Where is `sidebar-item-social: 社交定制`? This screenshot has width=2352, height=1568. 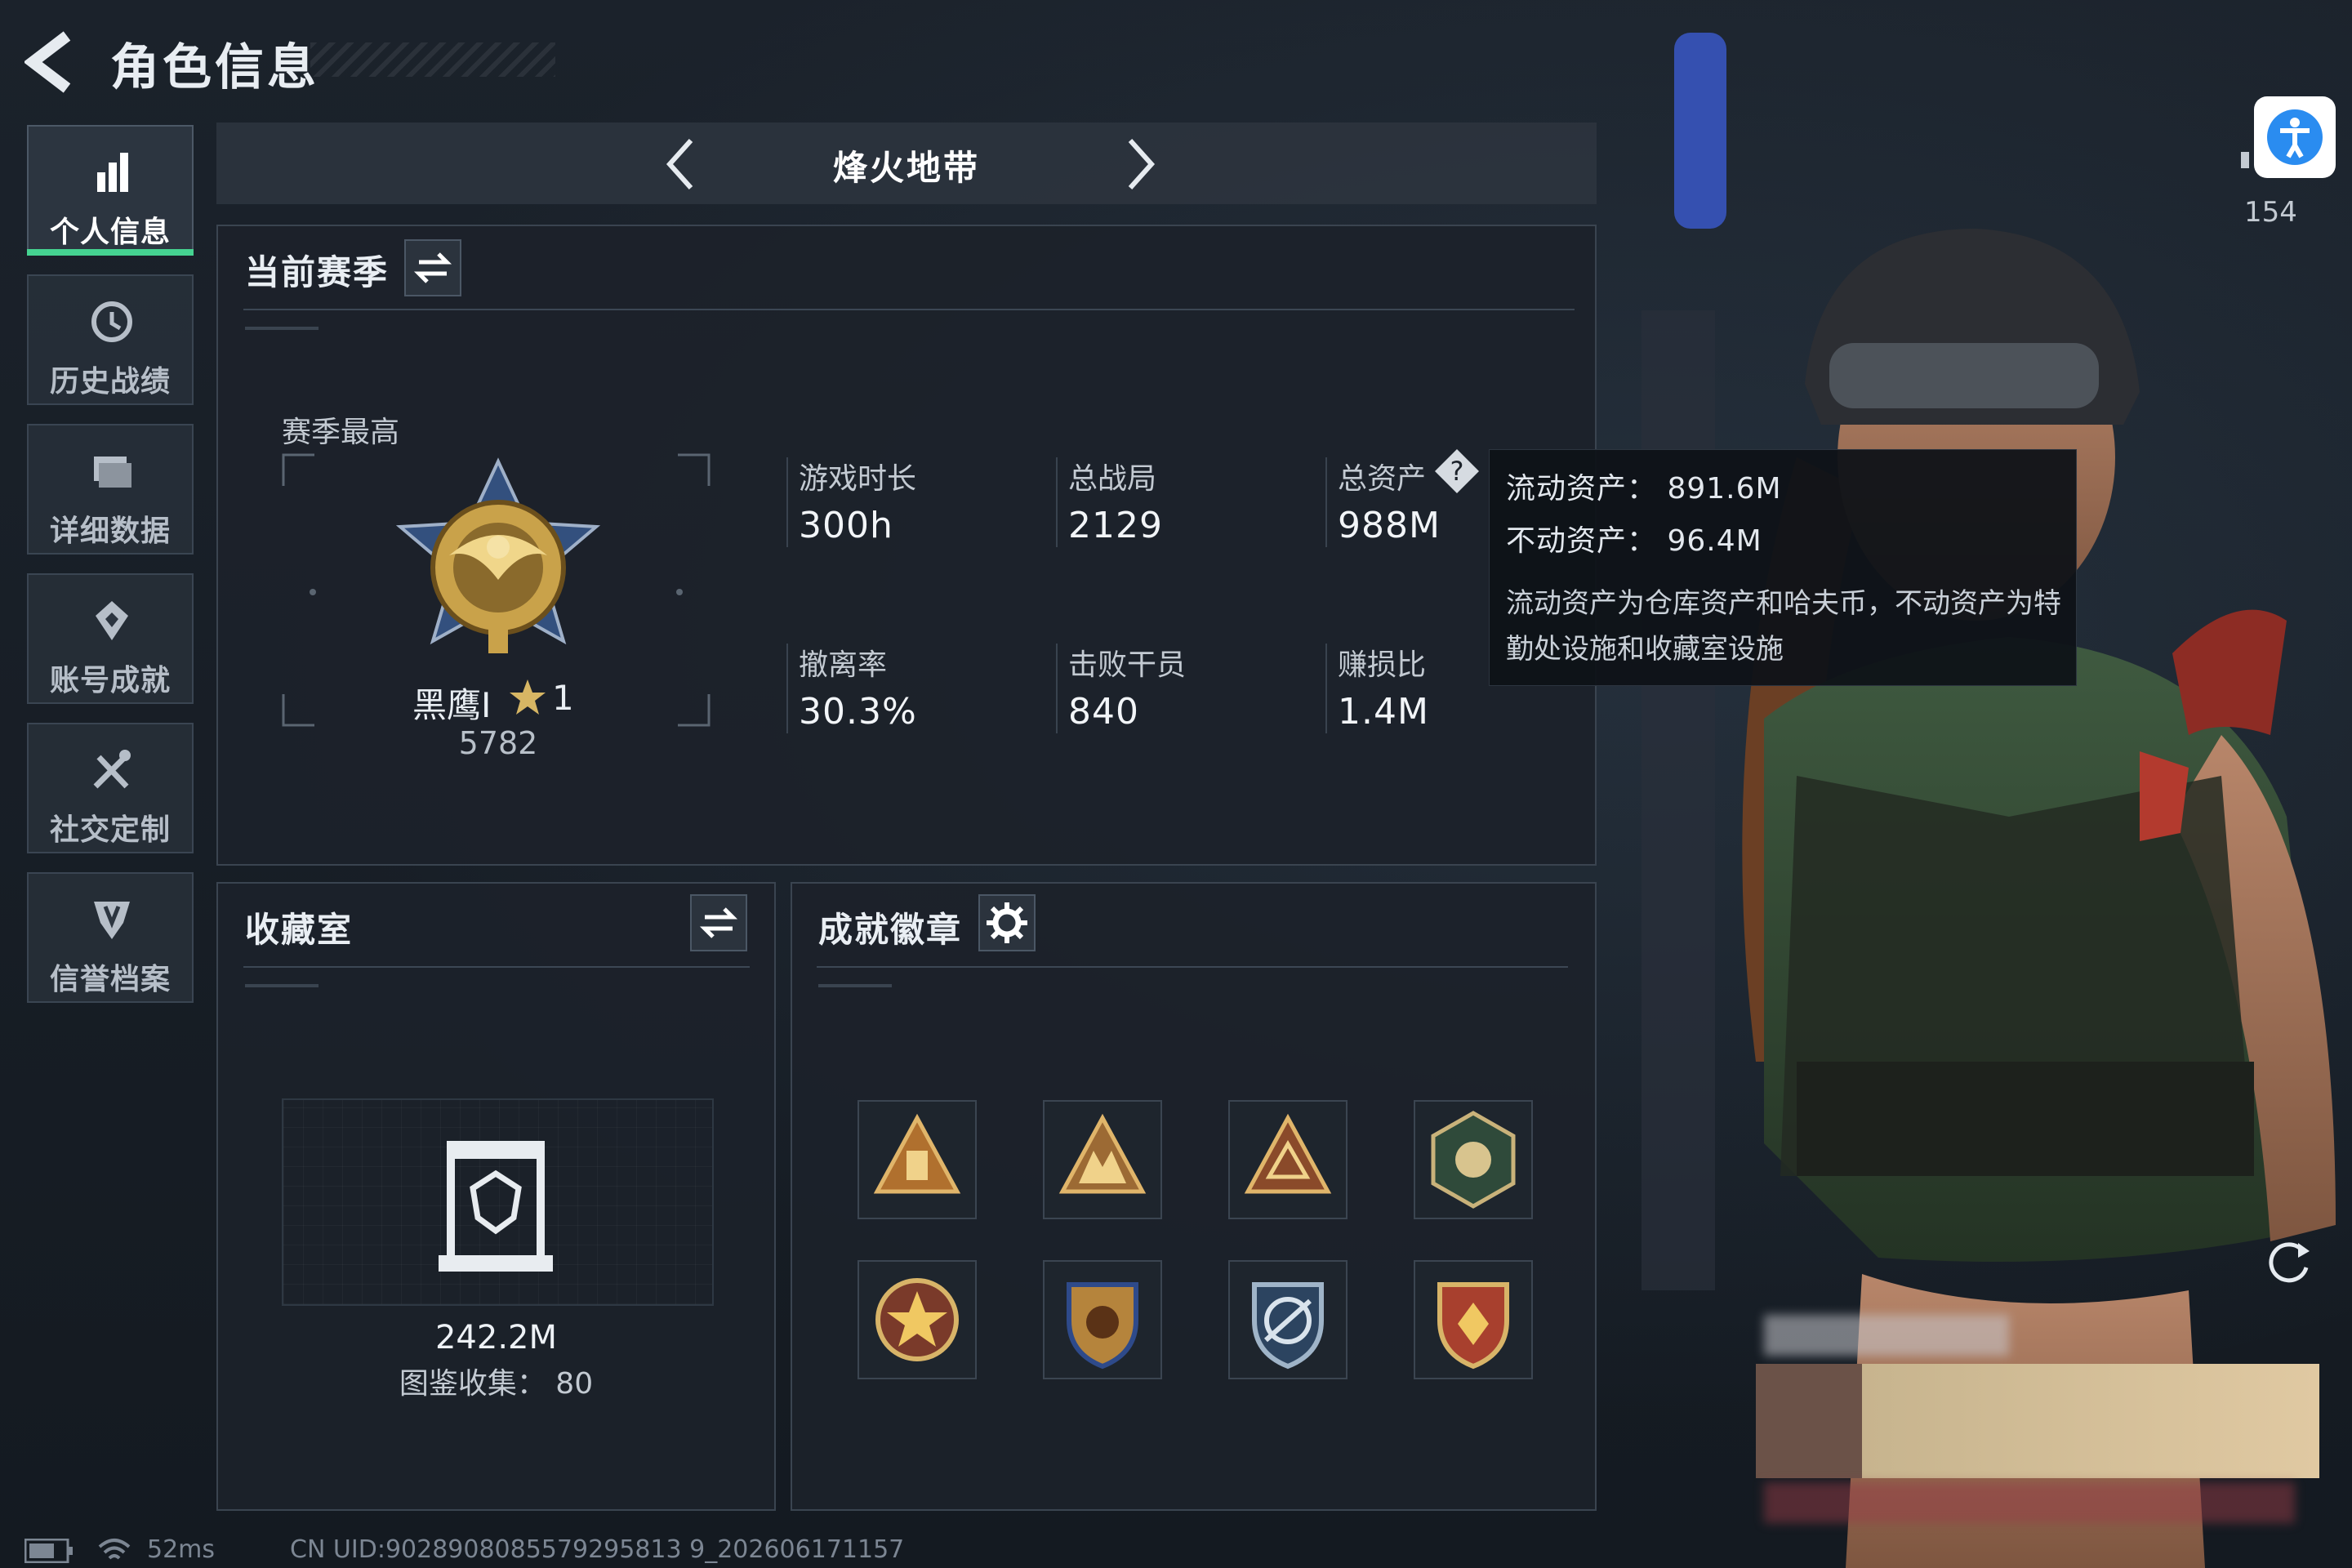 sidebar-item-social: 社交定制 is located at coordinates (111, 788).